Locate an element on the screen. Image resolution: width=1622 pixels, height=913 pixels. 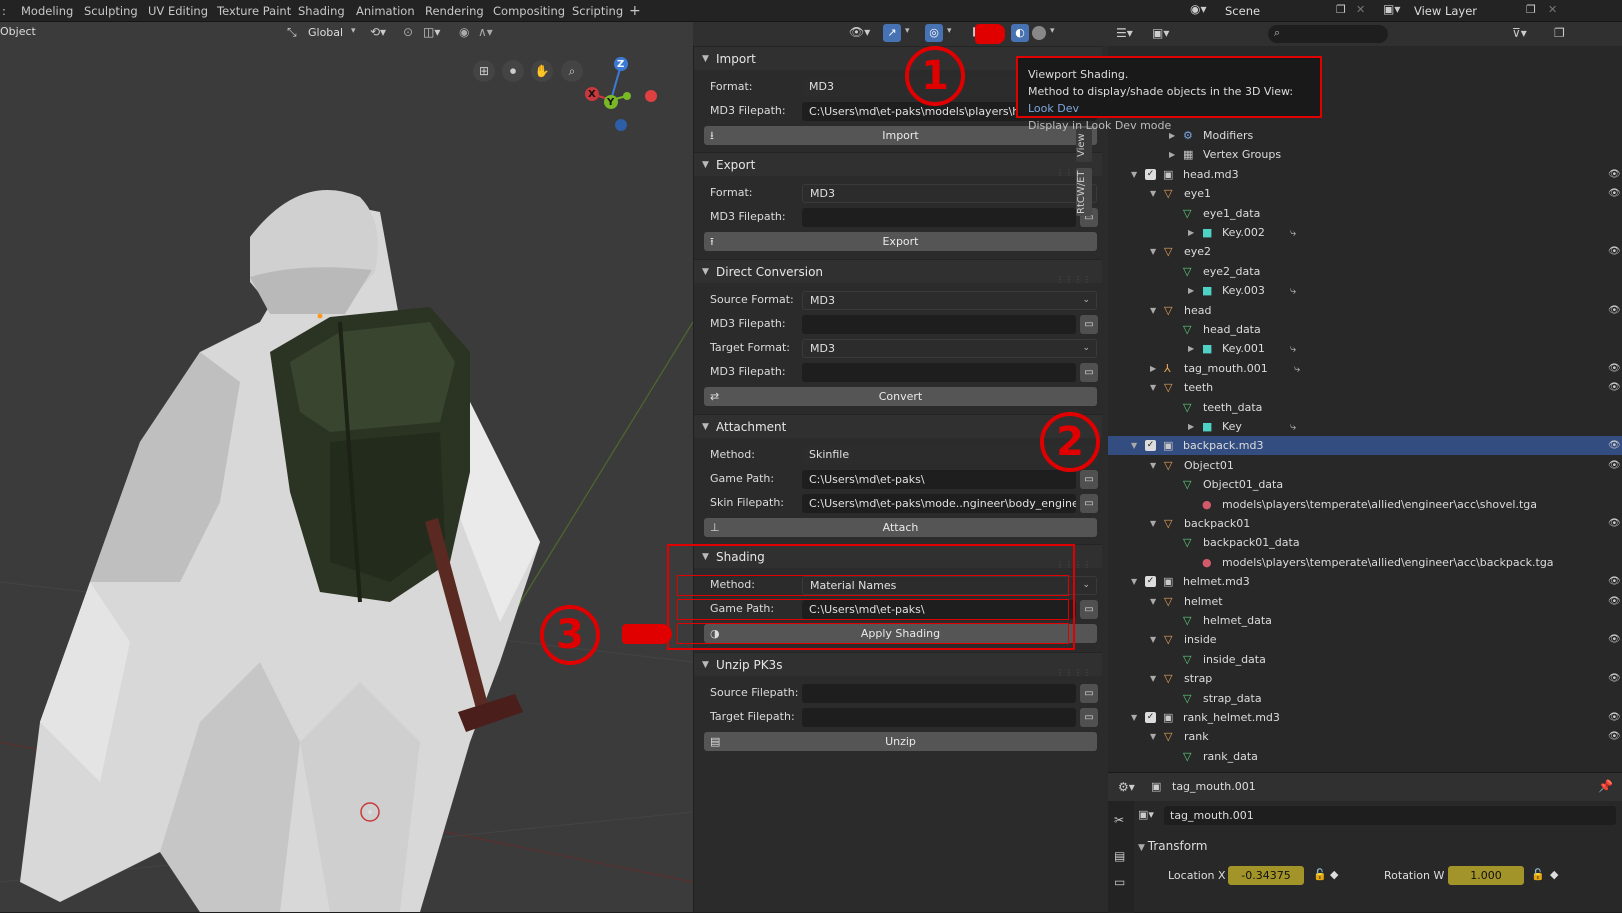
gizmo-toggle-icon: ↗ is located at coordinates (892, 33).